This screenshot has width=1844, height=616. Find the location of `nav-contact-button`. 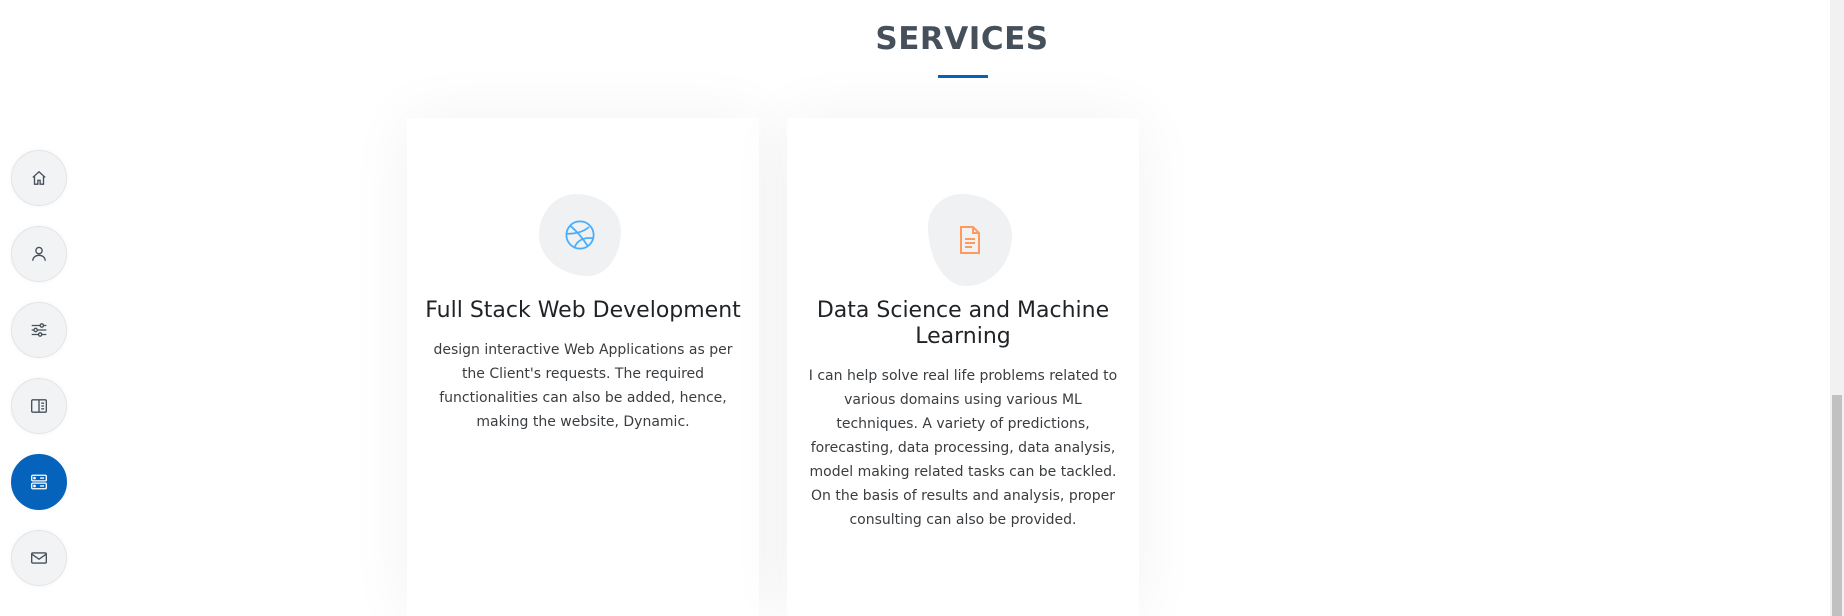

nav-contact-button is located at coordinates (39, 558).